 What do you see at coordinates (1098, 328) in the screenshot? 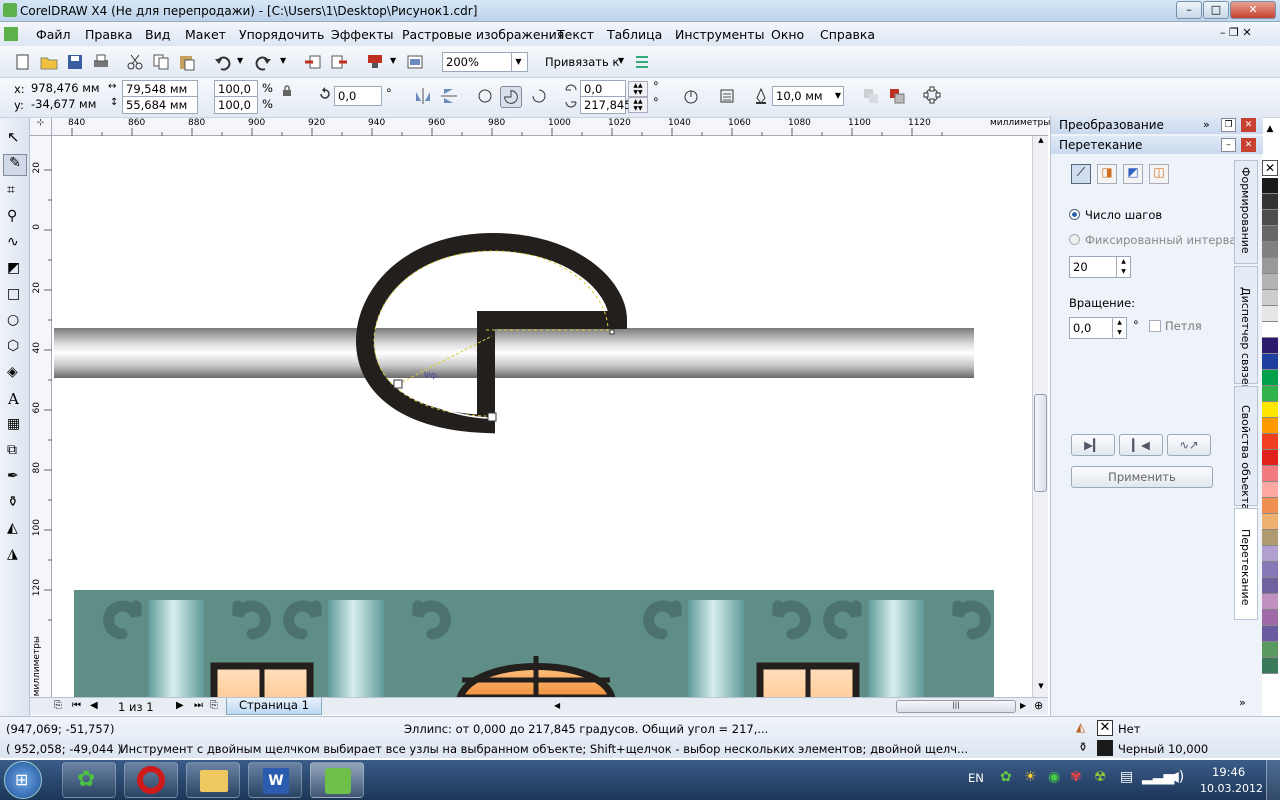
I see `blend-rotation-input: 0,0 ▲ ▼` at bounding box center [1098, 328].